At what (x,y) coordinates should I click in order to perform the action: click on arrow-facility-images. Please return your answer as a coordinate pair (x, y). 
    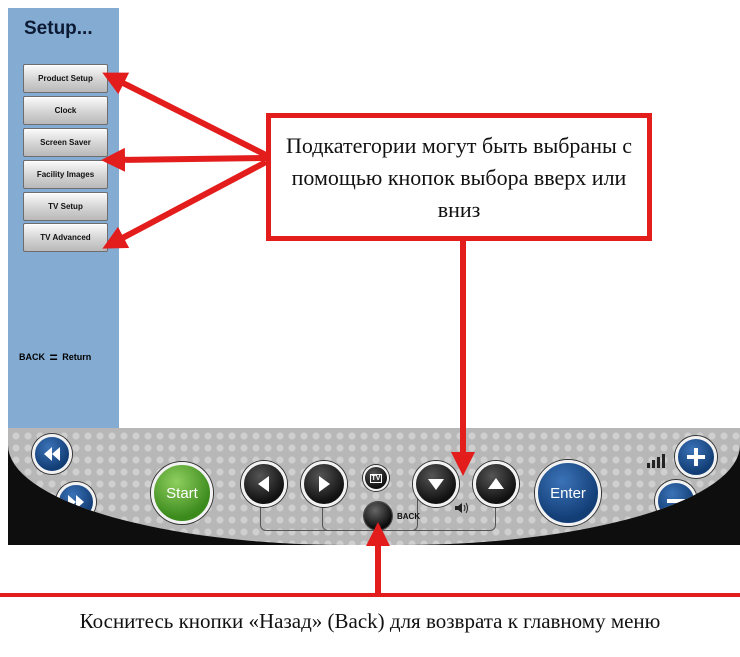
    Looking at the image, I should click on (184, 159).